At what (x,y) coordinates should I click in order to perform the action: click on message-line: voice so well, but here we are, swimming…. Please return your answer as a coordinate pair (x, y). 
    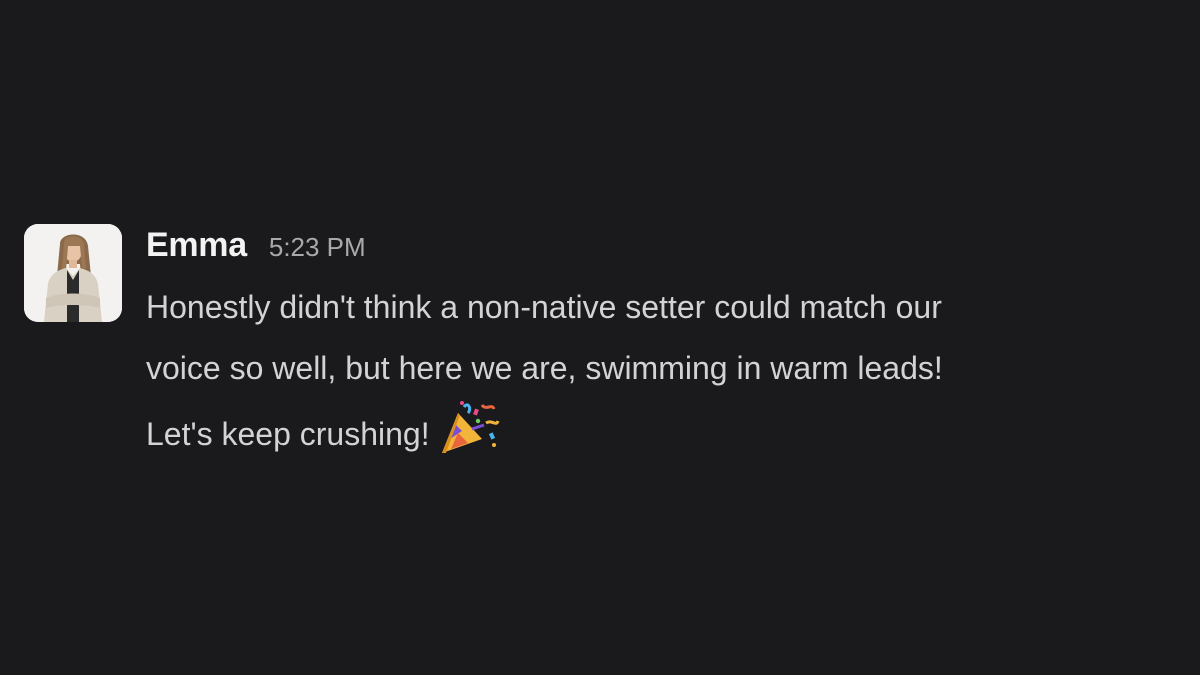
    Looking at the image, I should click on (661, 368).